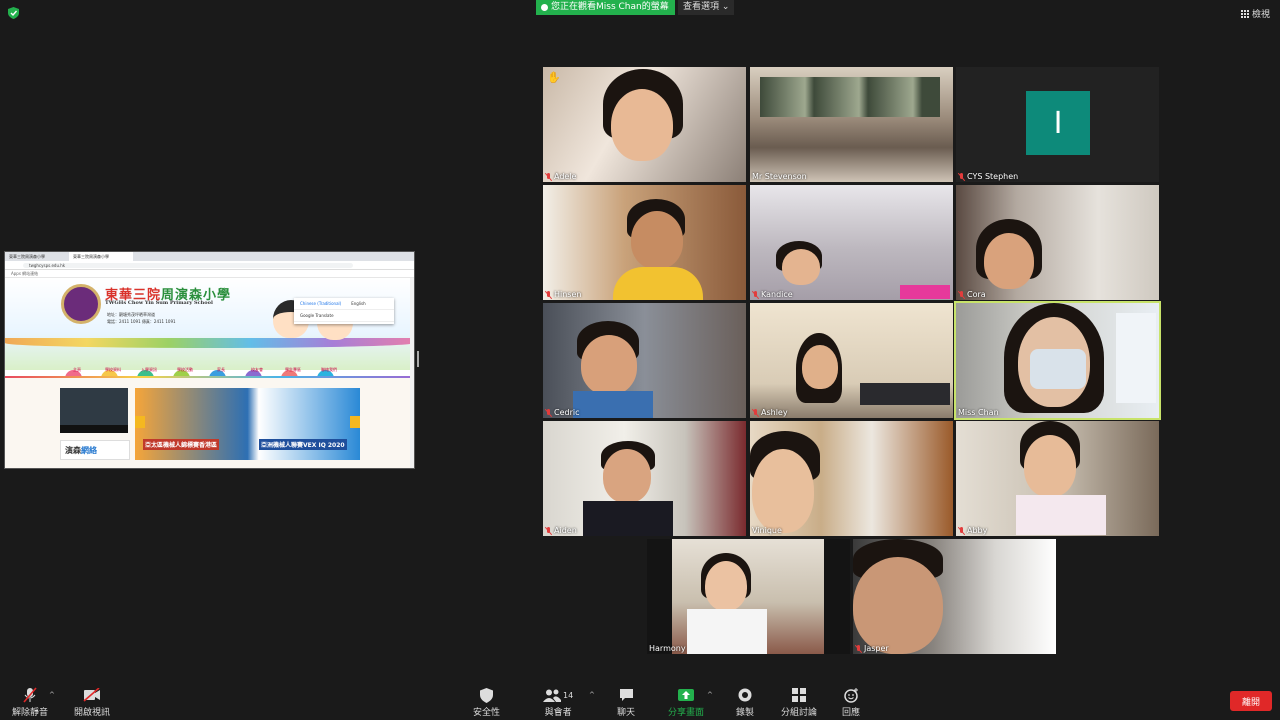 This screenshot has height=720, width=1280. What do you see at coordinates (544, 7) in the screenshot?
I see `share-status-icon` at bounding box center [544, 7].